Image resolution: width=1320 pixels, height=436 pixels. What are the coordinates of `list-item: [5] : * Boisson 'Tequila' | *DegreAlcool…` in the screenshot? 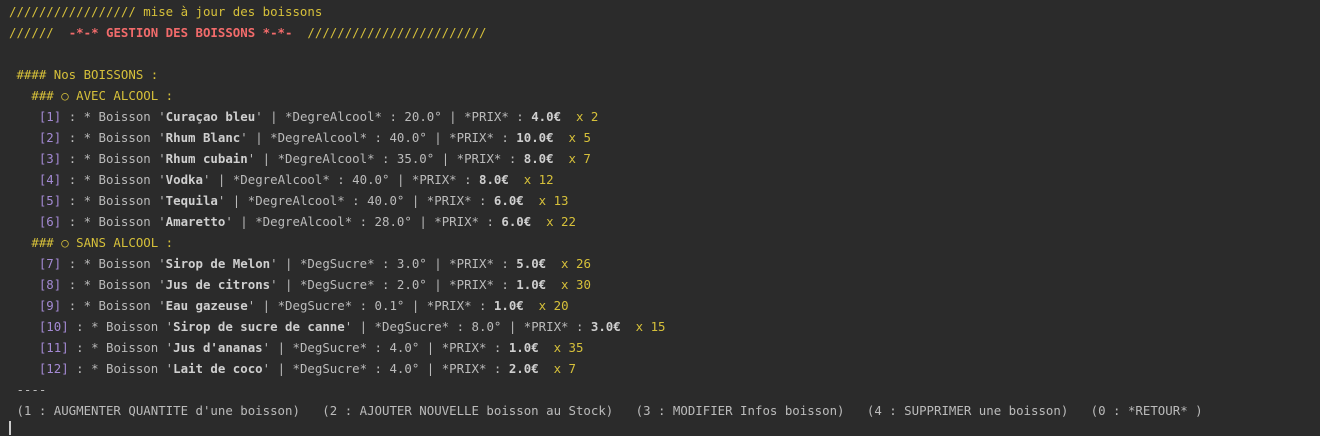 It's located at (289, 200).